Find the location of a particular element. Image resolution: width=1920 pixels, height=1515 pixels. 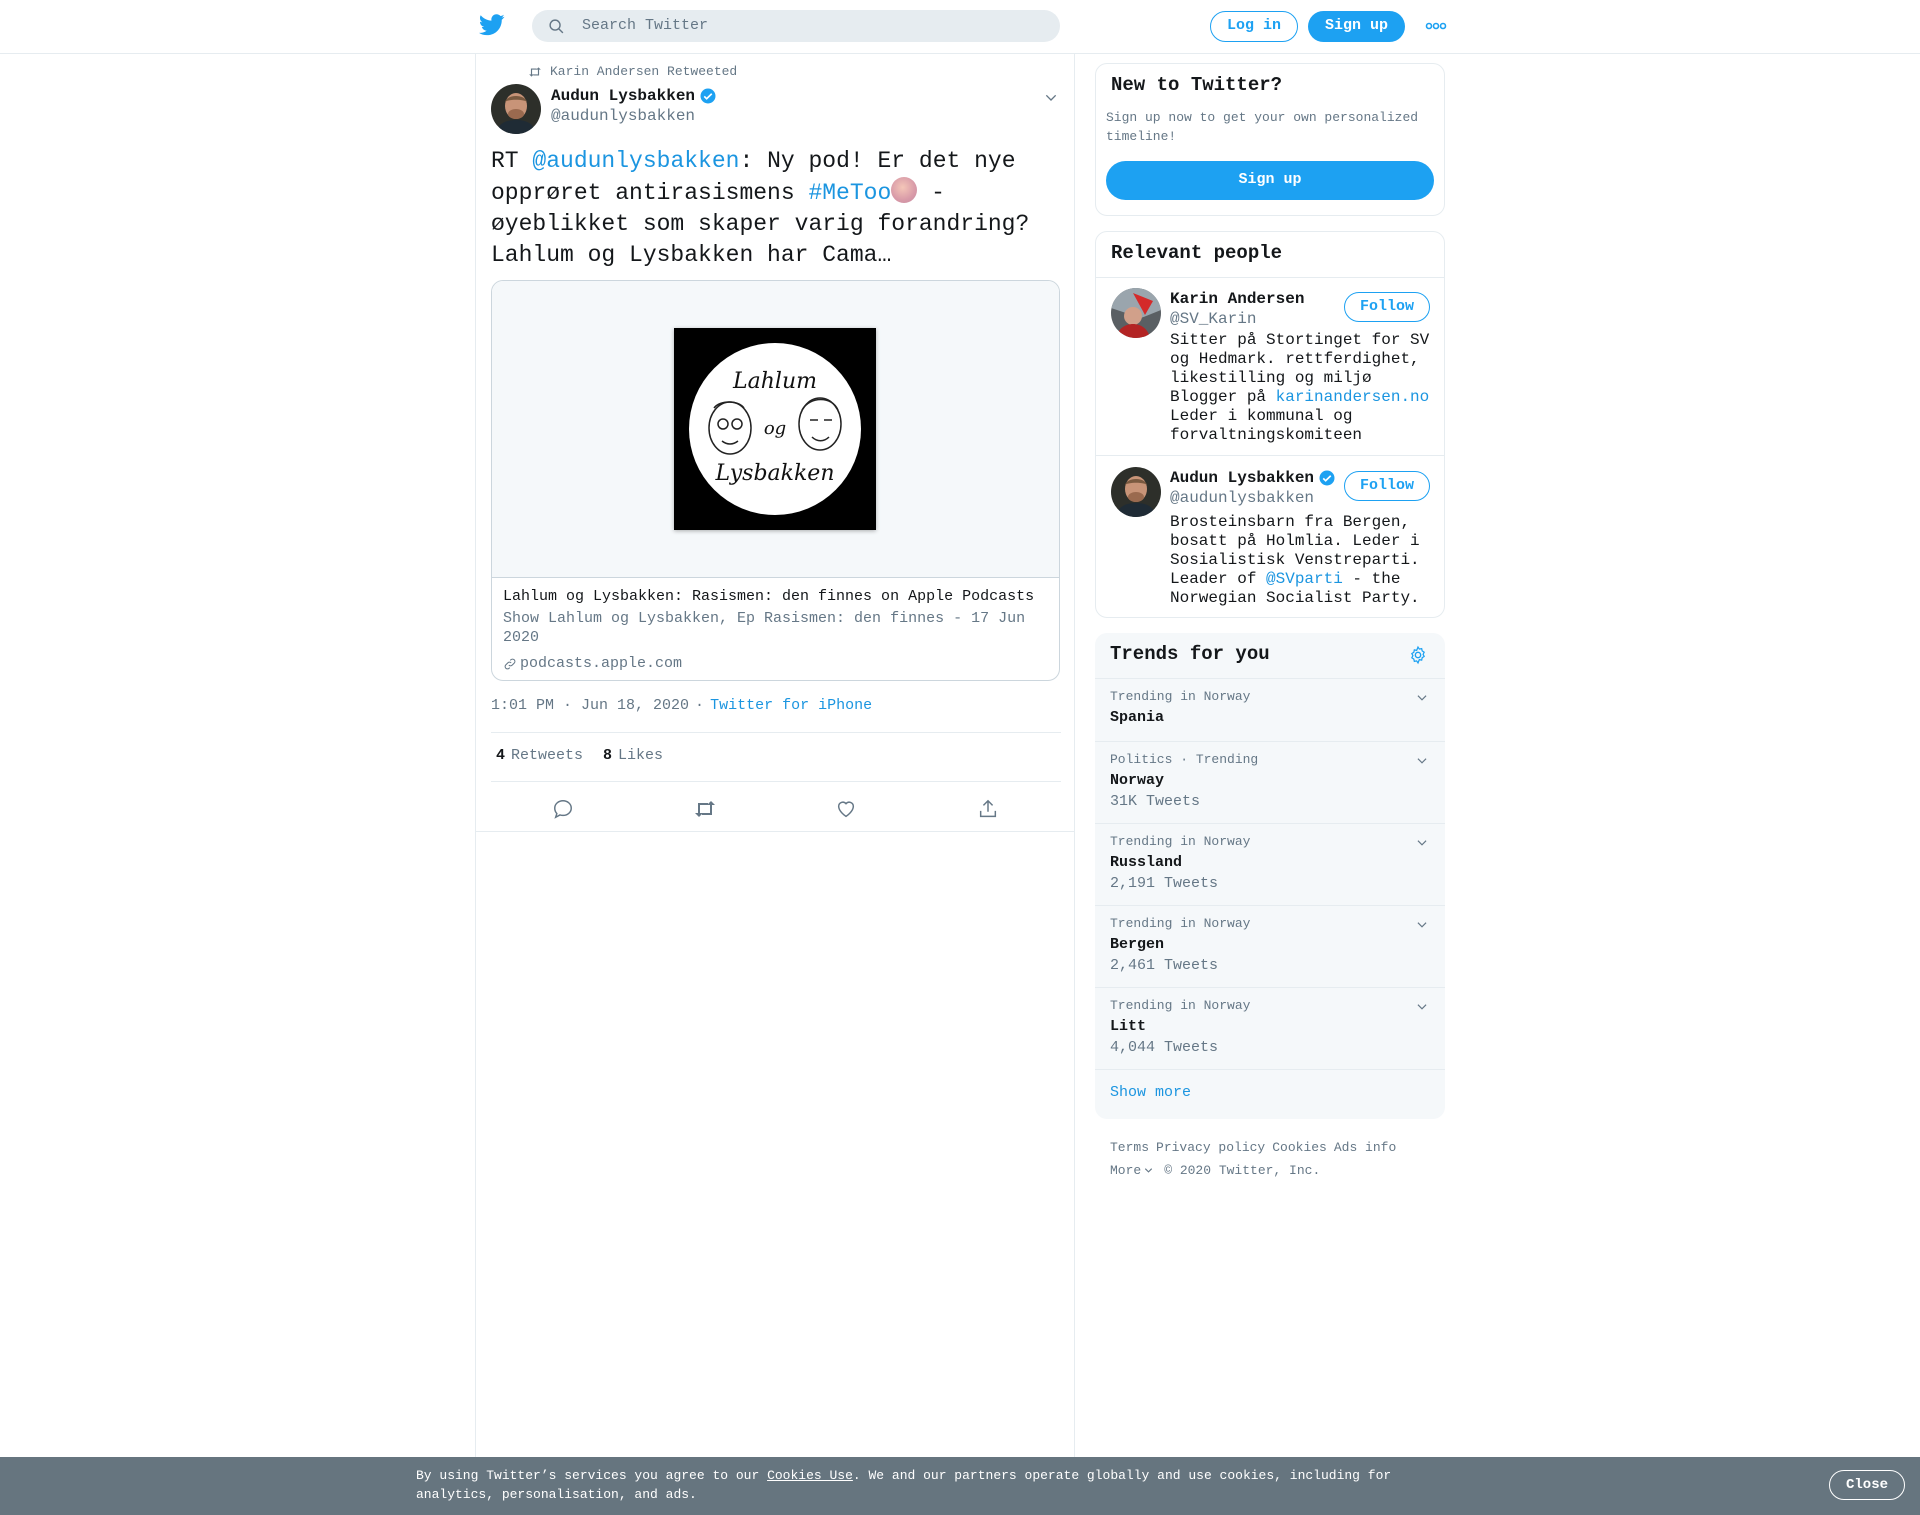

trend-name: Spania is located at coordinates (1137, 717).